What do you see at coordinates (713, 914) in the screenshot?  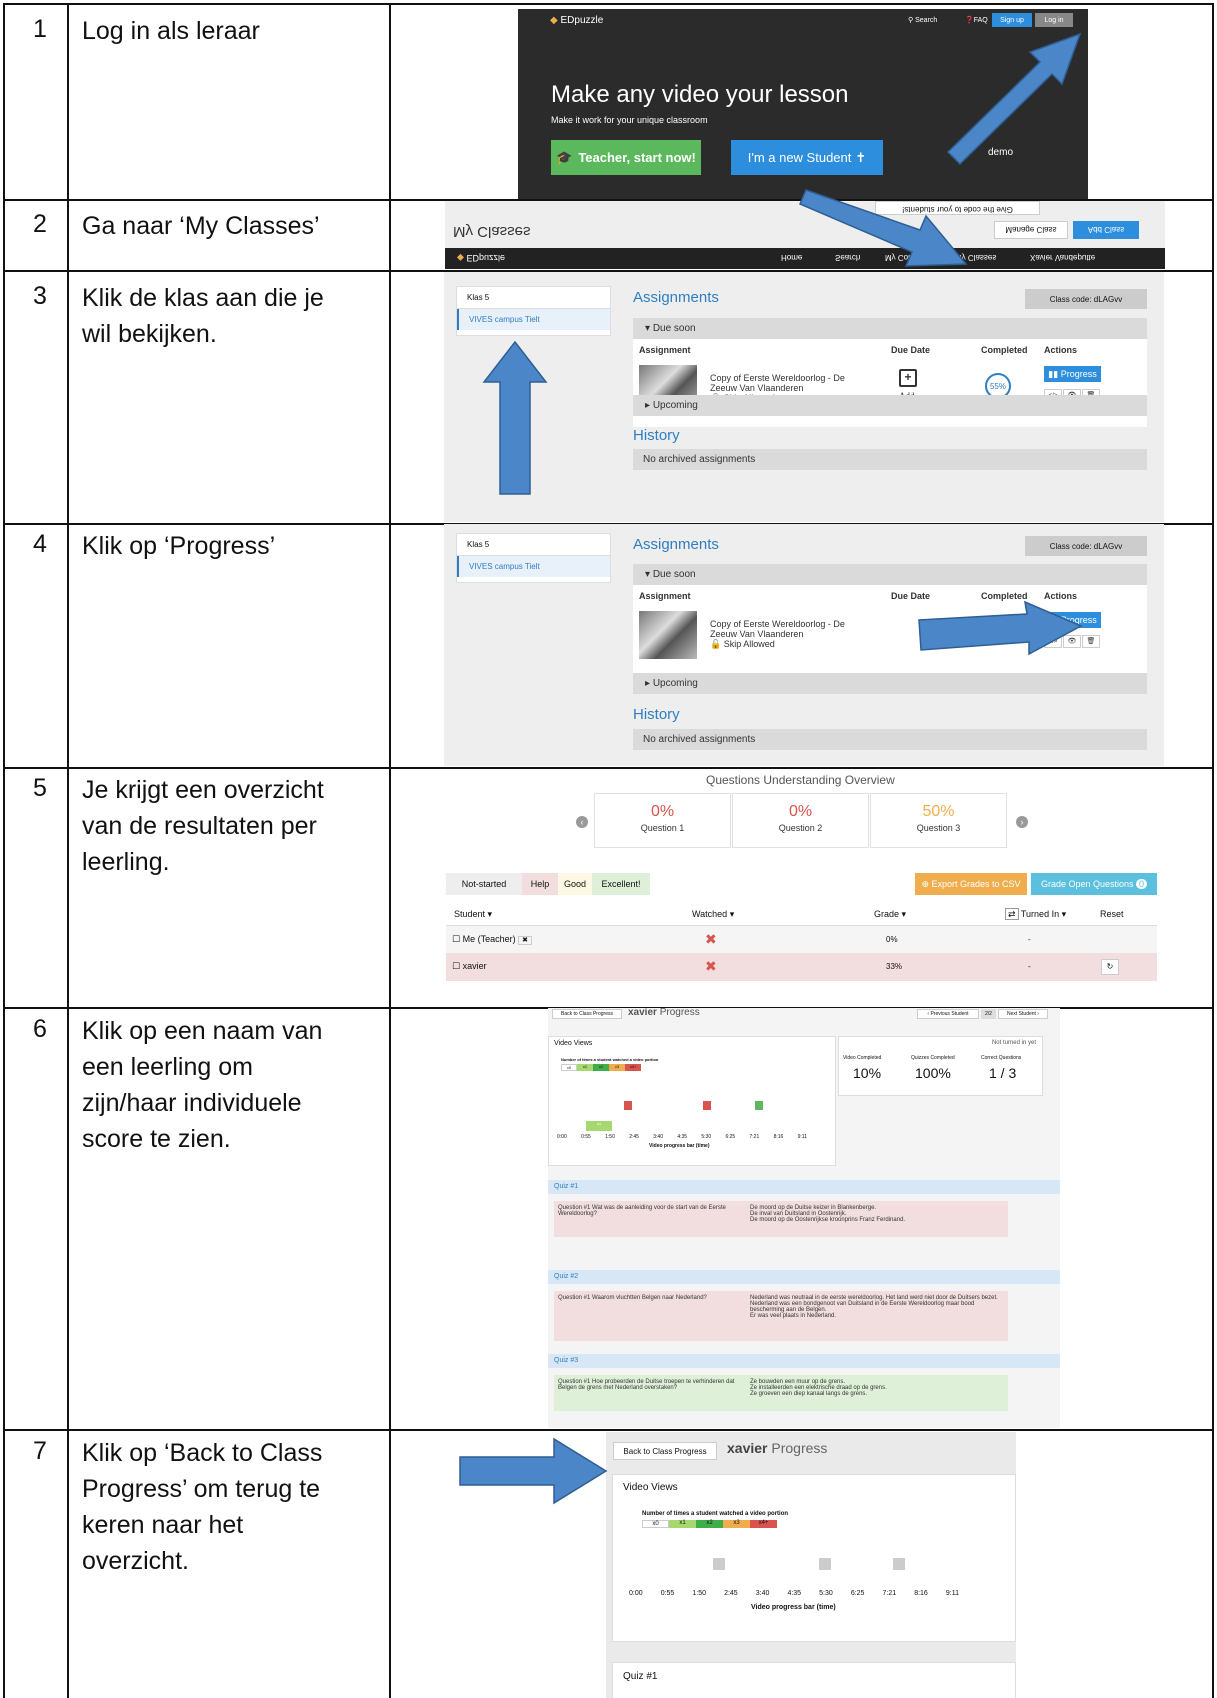 I see `col-watched: Watched ▾` at bounding box center [713, 914].